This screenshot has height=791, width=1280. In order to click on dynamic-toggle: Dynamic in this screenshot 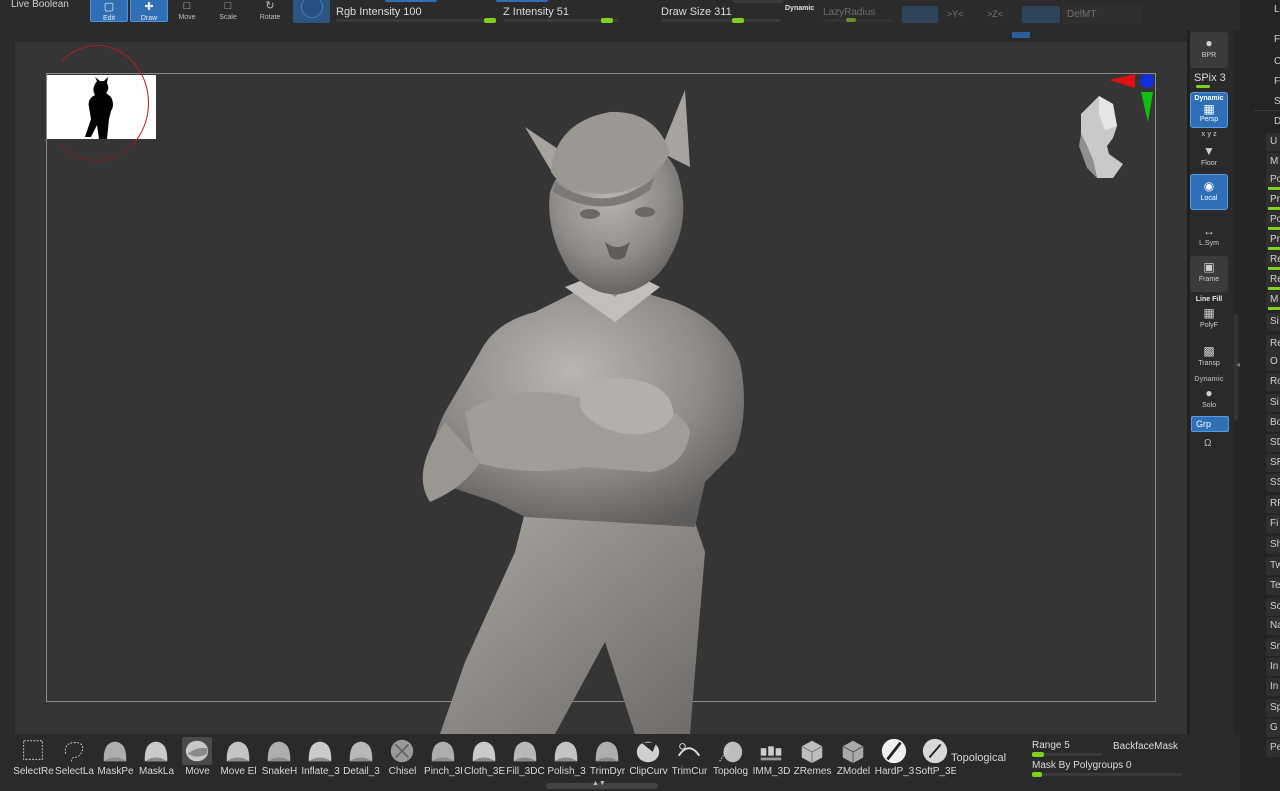, I will do `click(799, 8)`.